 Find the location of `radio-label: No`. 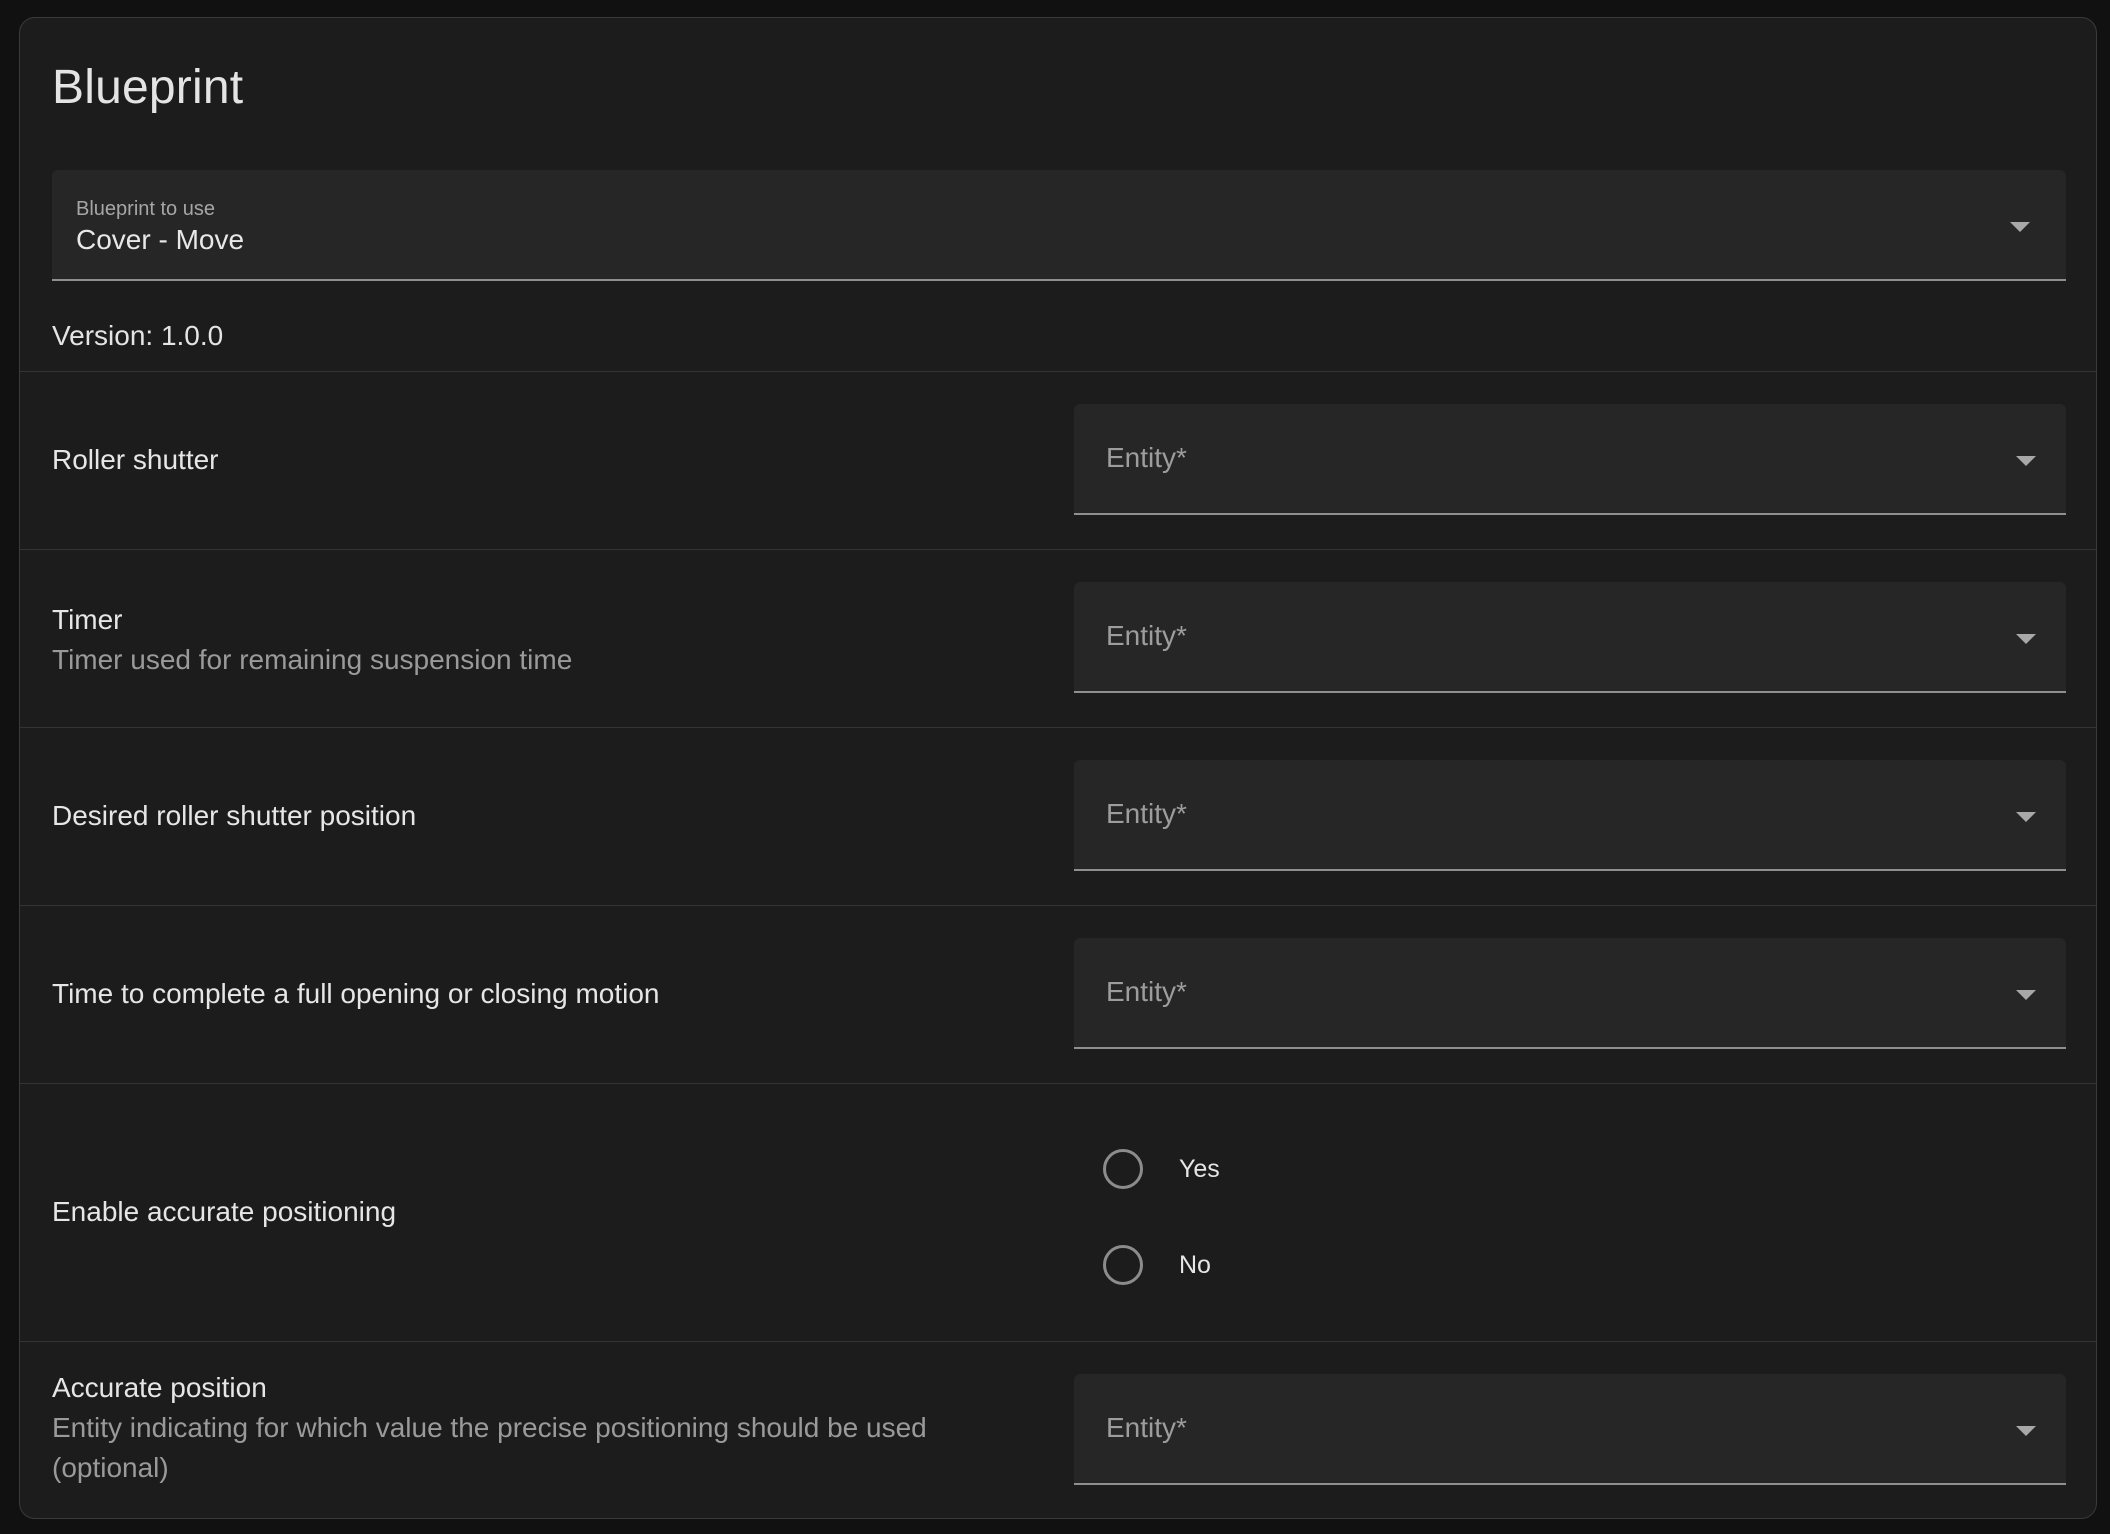

radio-label: No is located at coordinates (1195, 1264).